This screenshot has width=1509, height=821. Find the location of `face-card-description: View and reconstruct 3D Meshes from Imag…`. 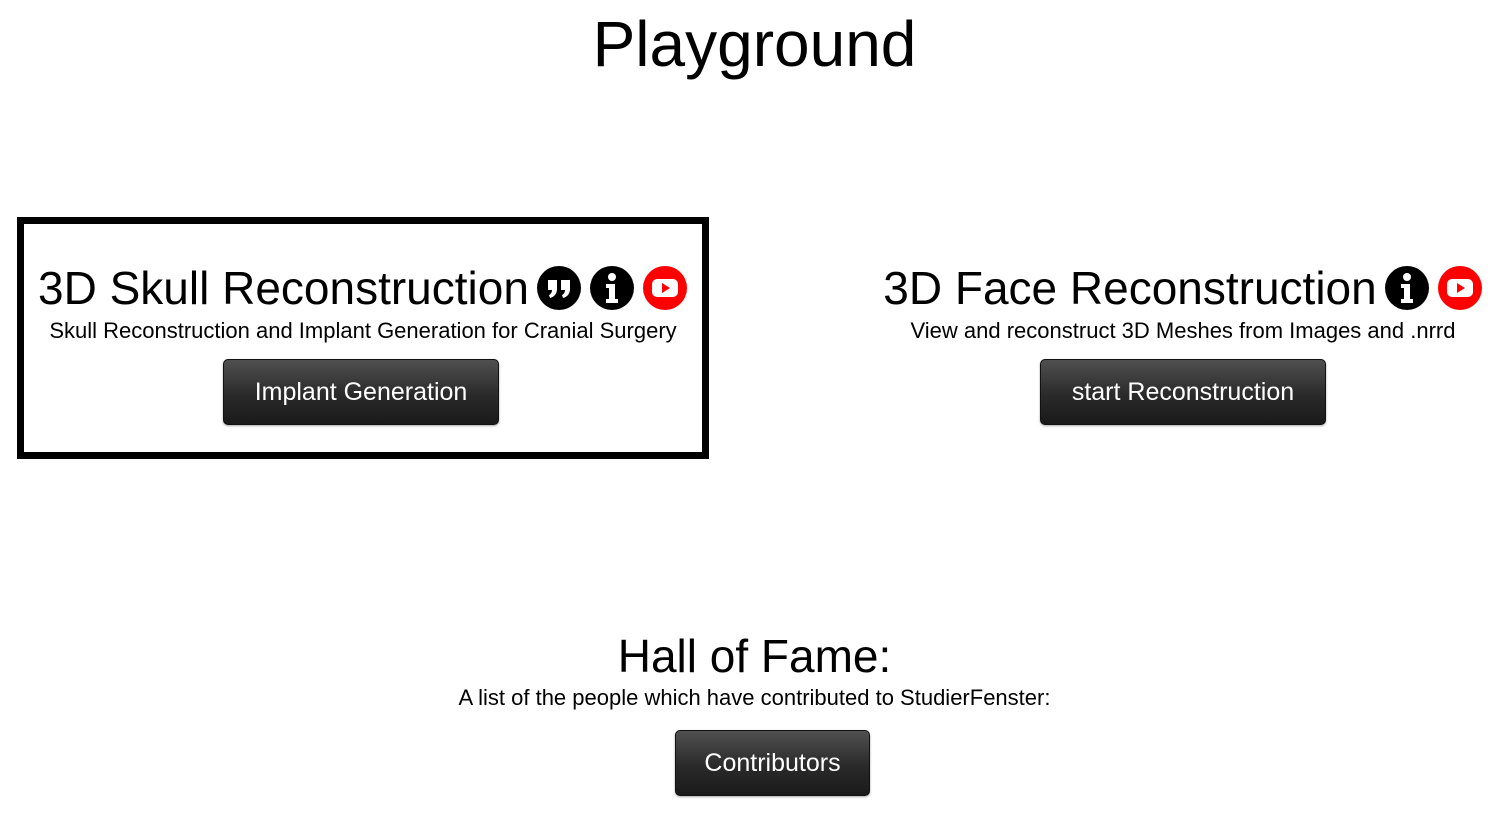

face-card-description: View and reconstruct 3D Meshes from Imag… is located at coordinates (1183, 330).